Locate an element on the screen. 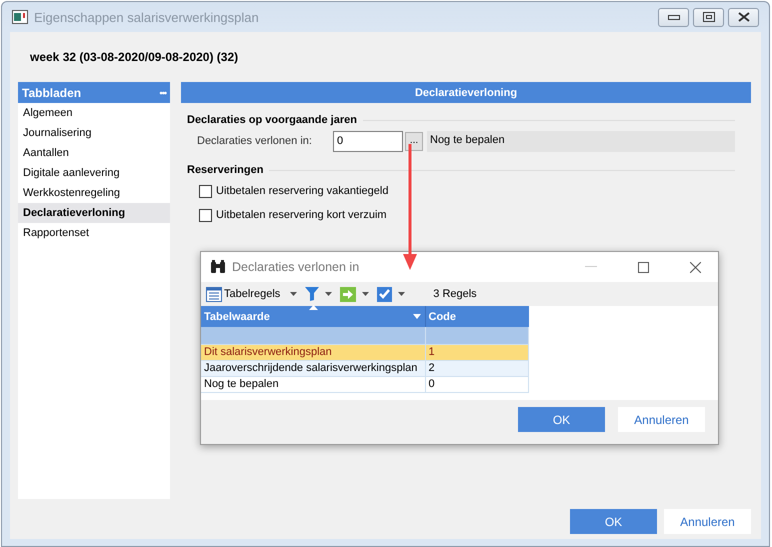  section-title: Declaraties op voorgaande jaren is located at coordinates (272, 120).